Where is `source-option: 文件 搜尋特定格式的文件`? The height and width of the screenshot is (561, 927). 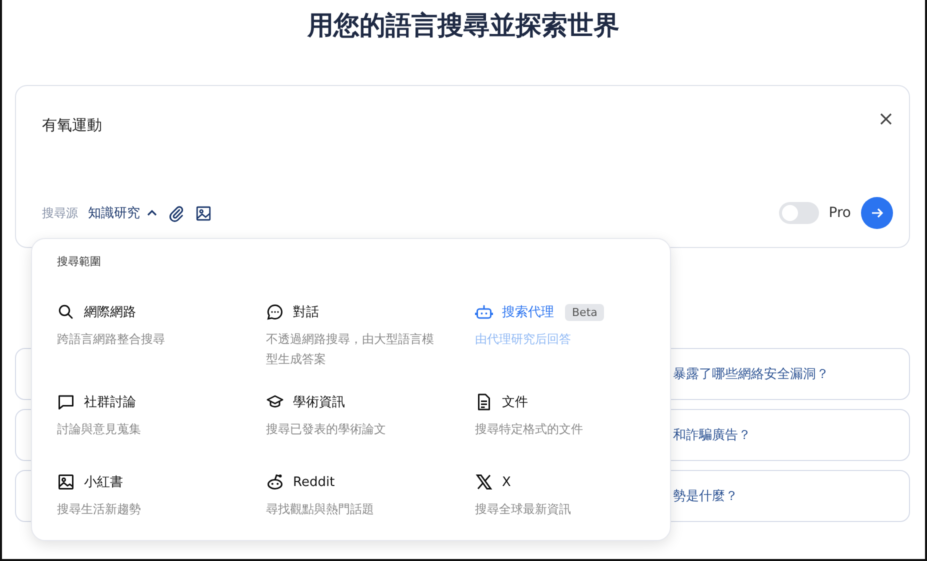 source-option: 文件 搜尋特定格式的文件 is located at coordinates (570, 416).